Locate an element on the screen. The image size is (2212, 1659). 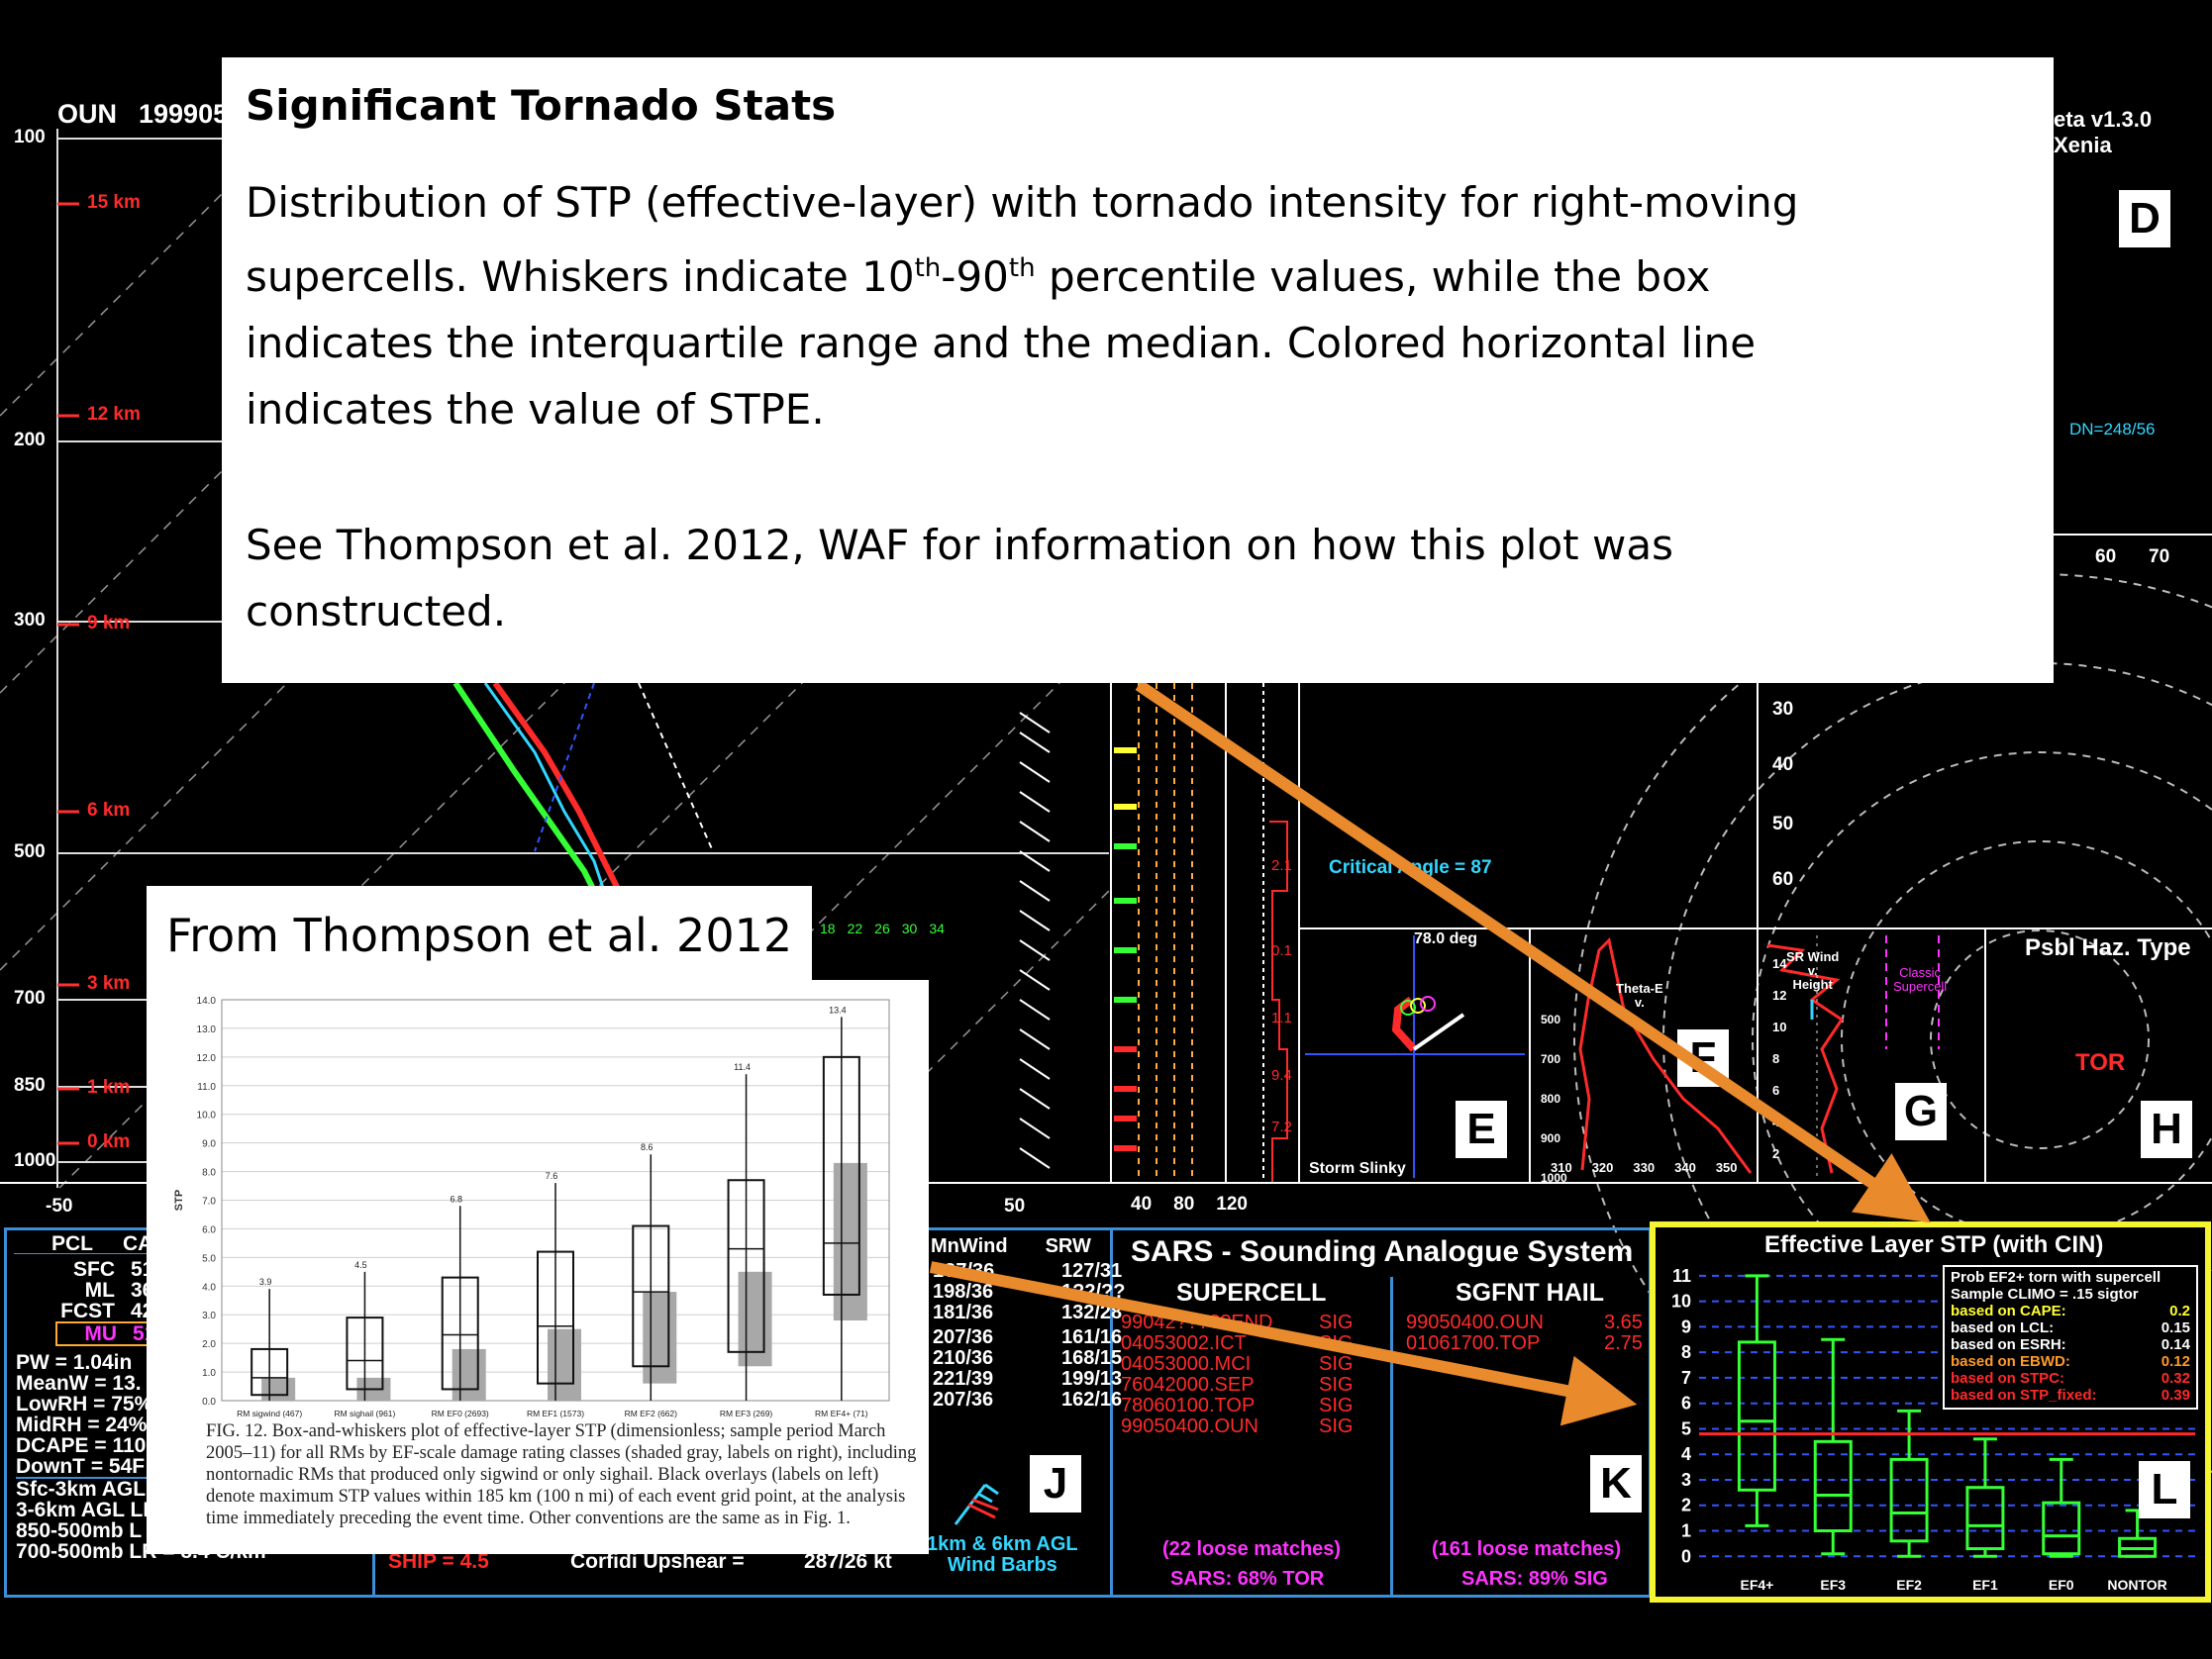
stp-box is located at coordinates (2061, 1528).